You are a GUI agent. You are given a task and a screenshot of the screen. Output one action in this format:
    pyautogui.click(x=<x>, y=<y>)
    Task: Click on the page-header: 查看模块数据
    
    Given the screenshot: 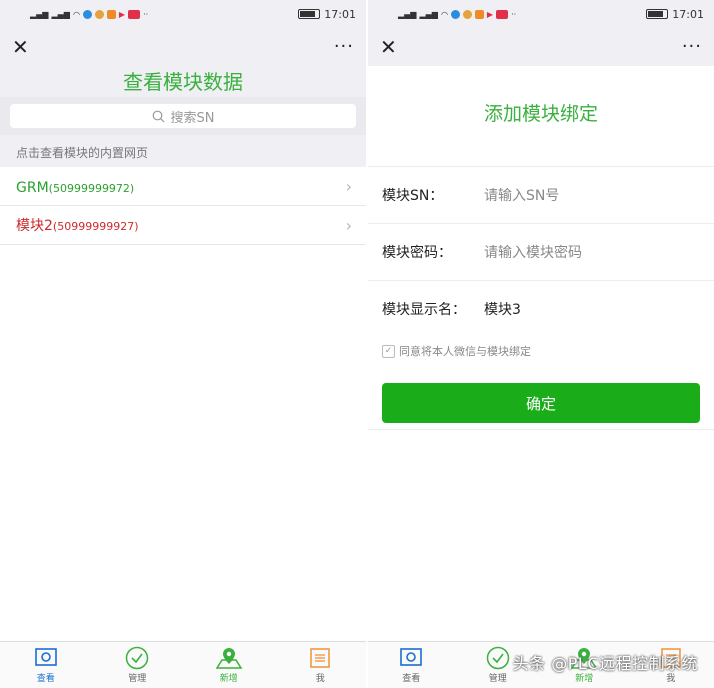 What is the action you would take?
    pyautogui.click(x=183, y=81)
    